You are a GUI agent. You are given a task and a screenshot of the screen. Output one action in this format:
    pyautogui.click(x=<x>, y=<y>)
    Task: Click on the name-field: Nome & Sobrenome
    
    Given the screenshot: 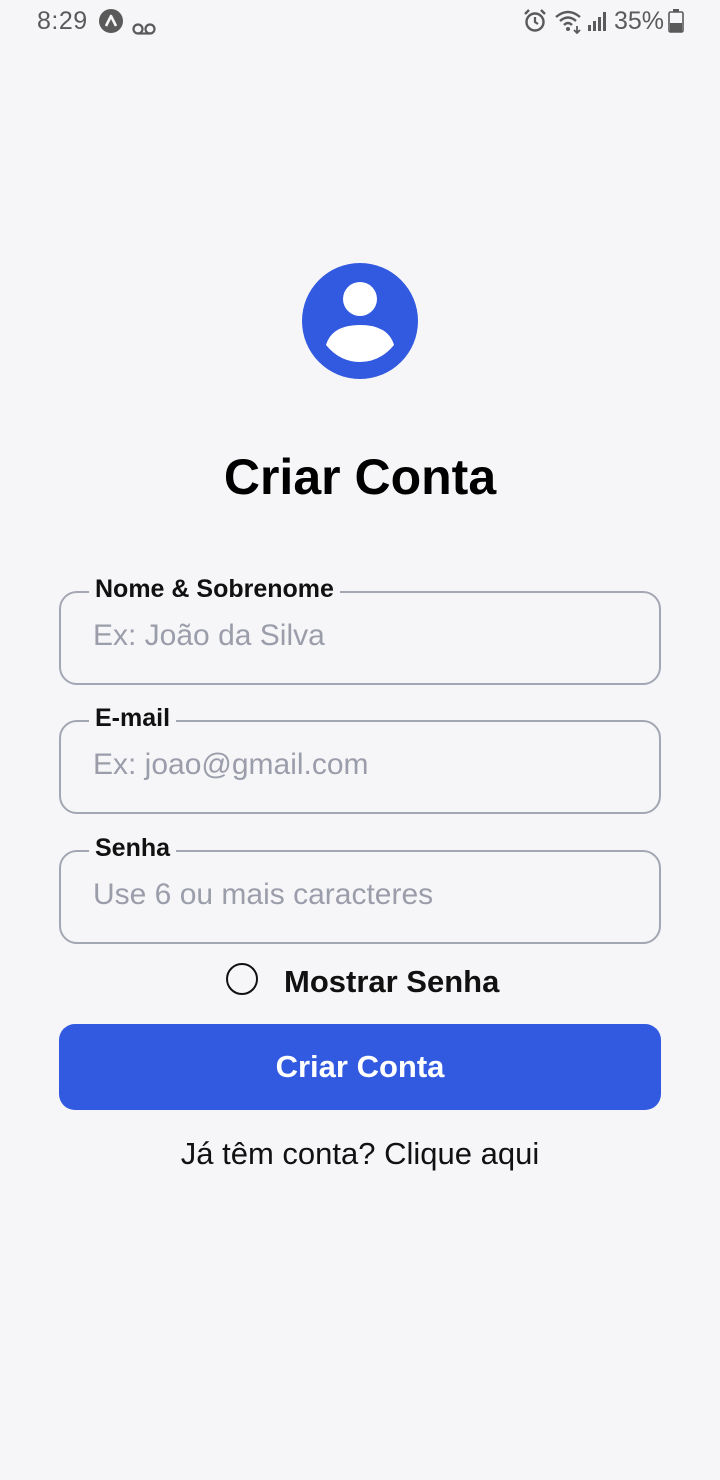 What is the action you would take?
    pyautogui.click(x=360, y=629)
    